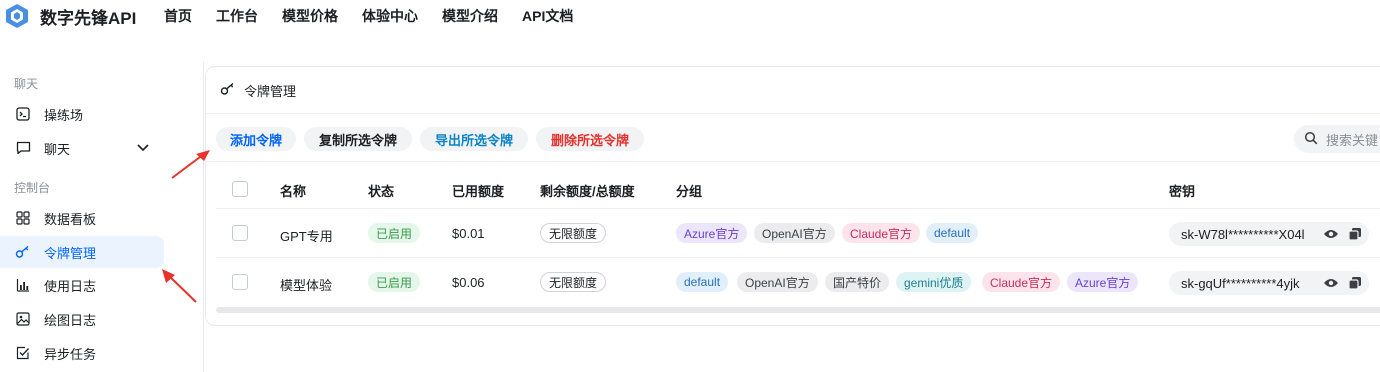 The image size is (1380, 372). I want to click on sidebar-item-async-tasks: 异步任务, so click(82, 353).